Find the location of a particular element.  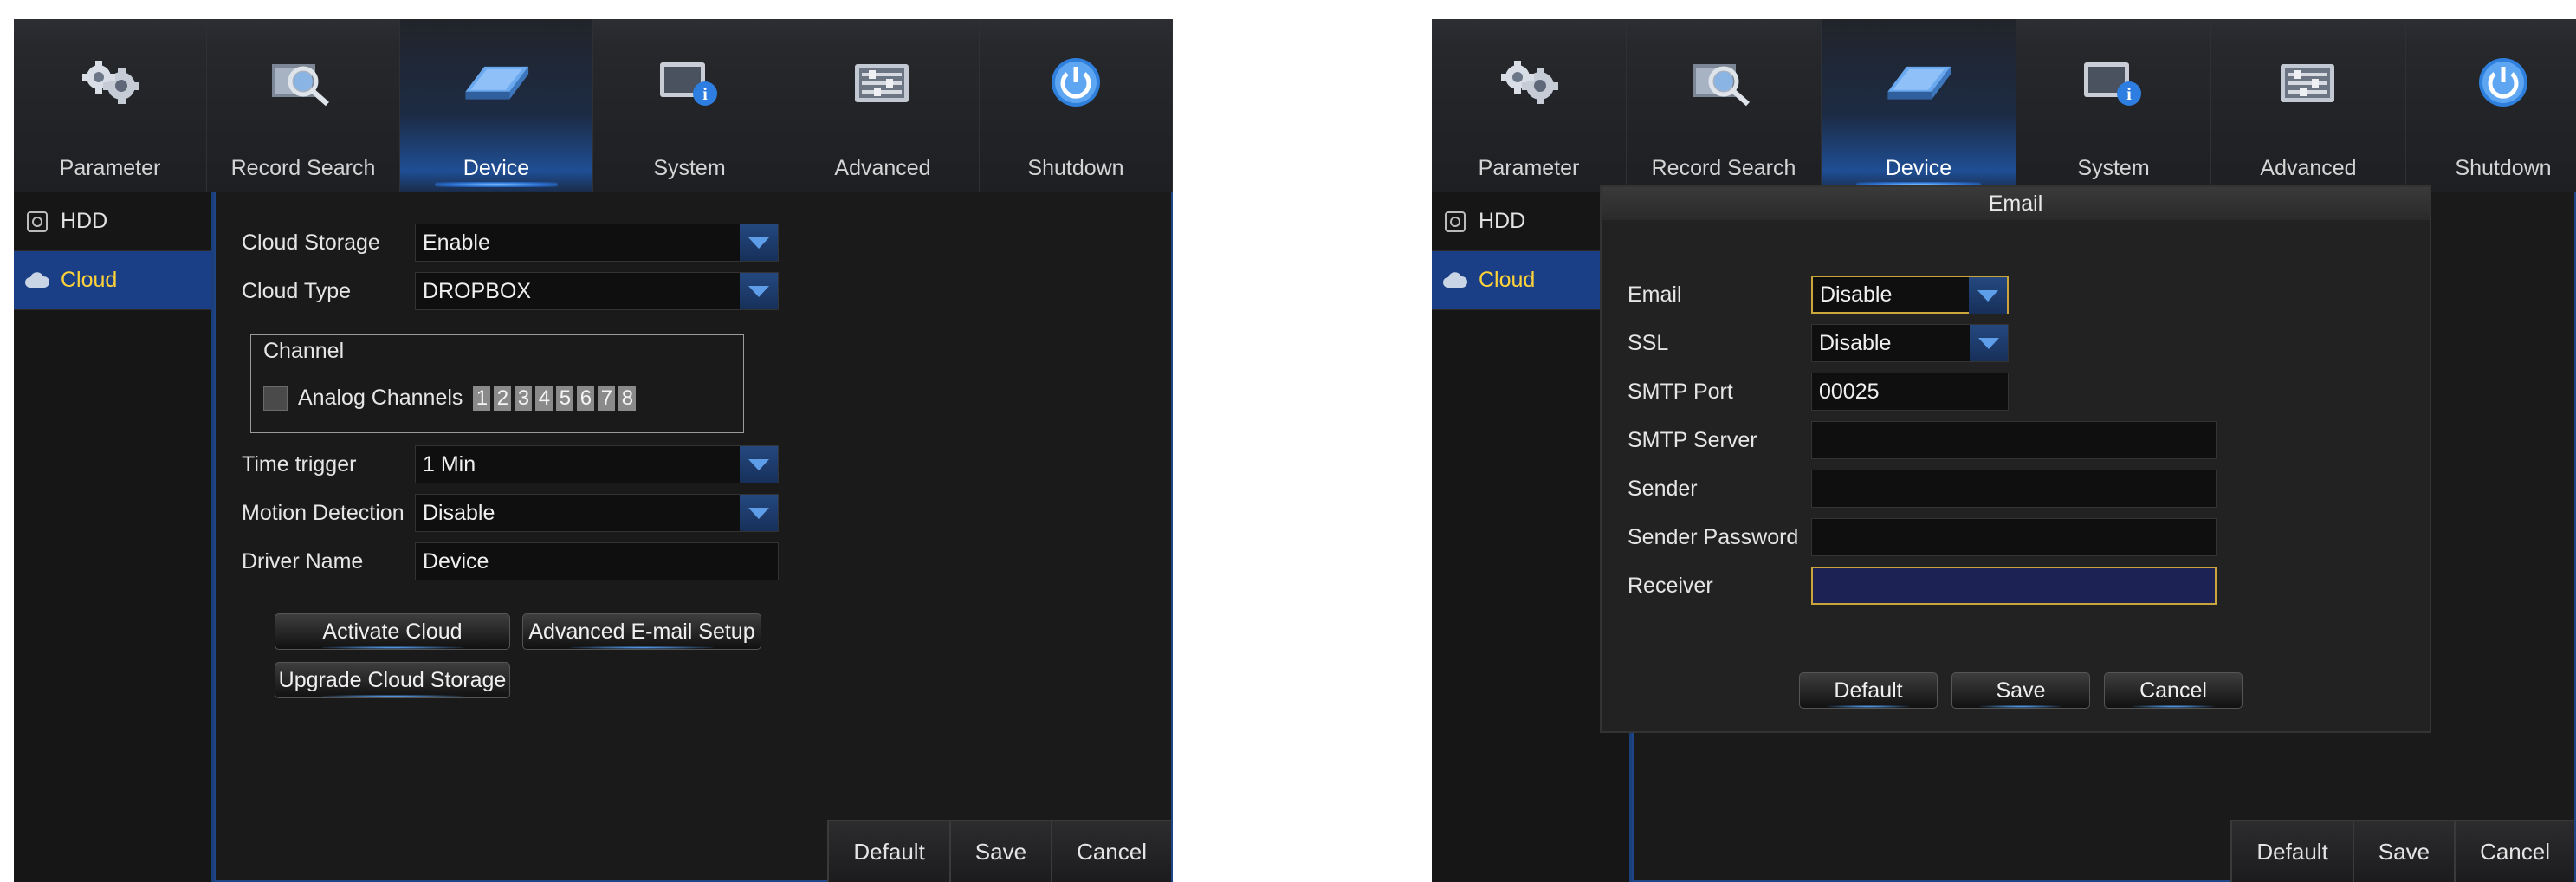

tab-label: Record Search is located at coordinates (303, 168).